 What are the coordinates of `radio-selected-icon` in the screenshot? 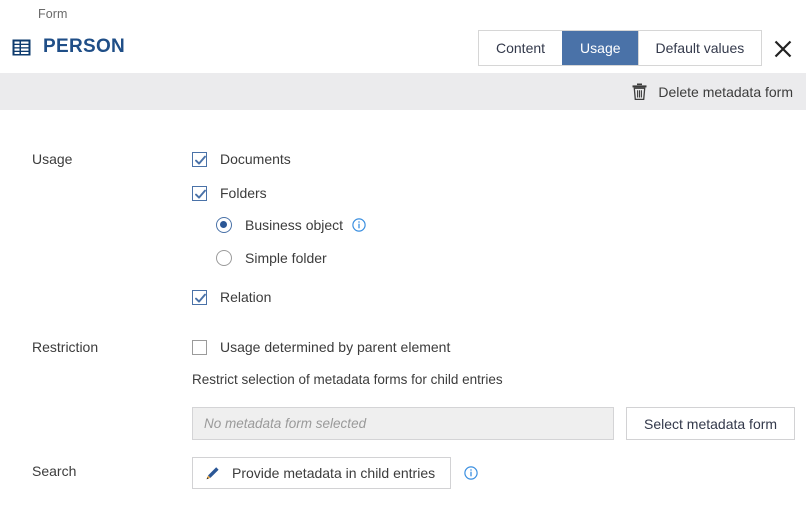 It's located at (224, 225).